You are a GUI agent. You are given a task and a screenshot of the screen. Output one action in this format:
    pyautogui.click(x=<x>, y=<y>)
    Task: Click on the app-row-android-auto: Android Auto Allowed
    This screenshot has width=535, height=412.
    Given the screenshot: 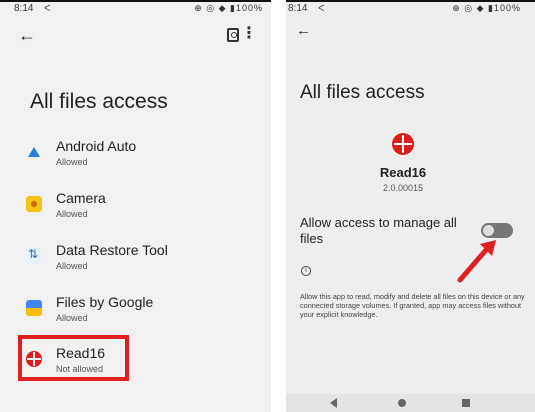 What is the action you would take?
    pyautogui.click(x=135, y=158)
    